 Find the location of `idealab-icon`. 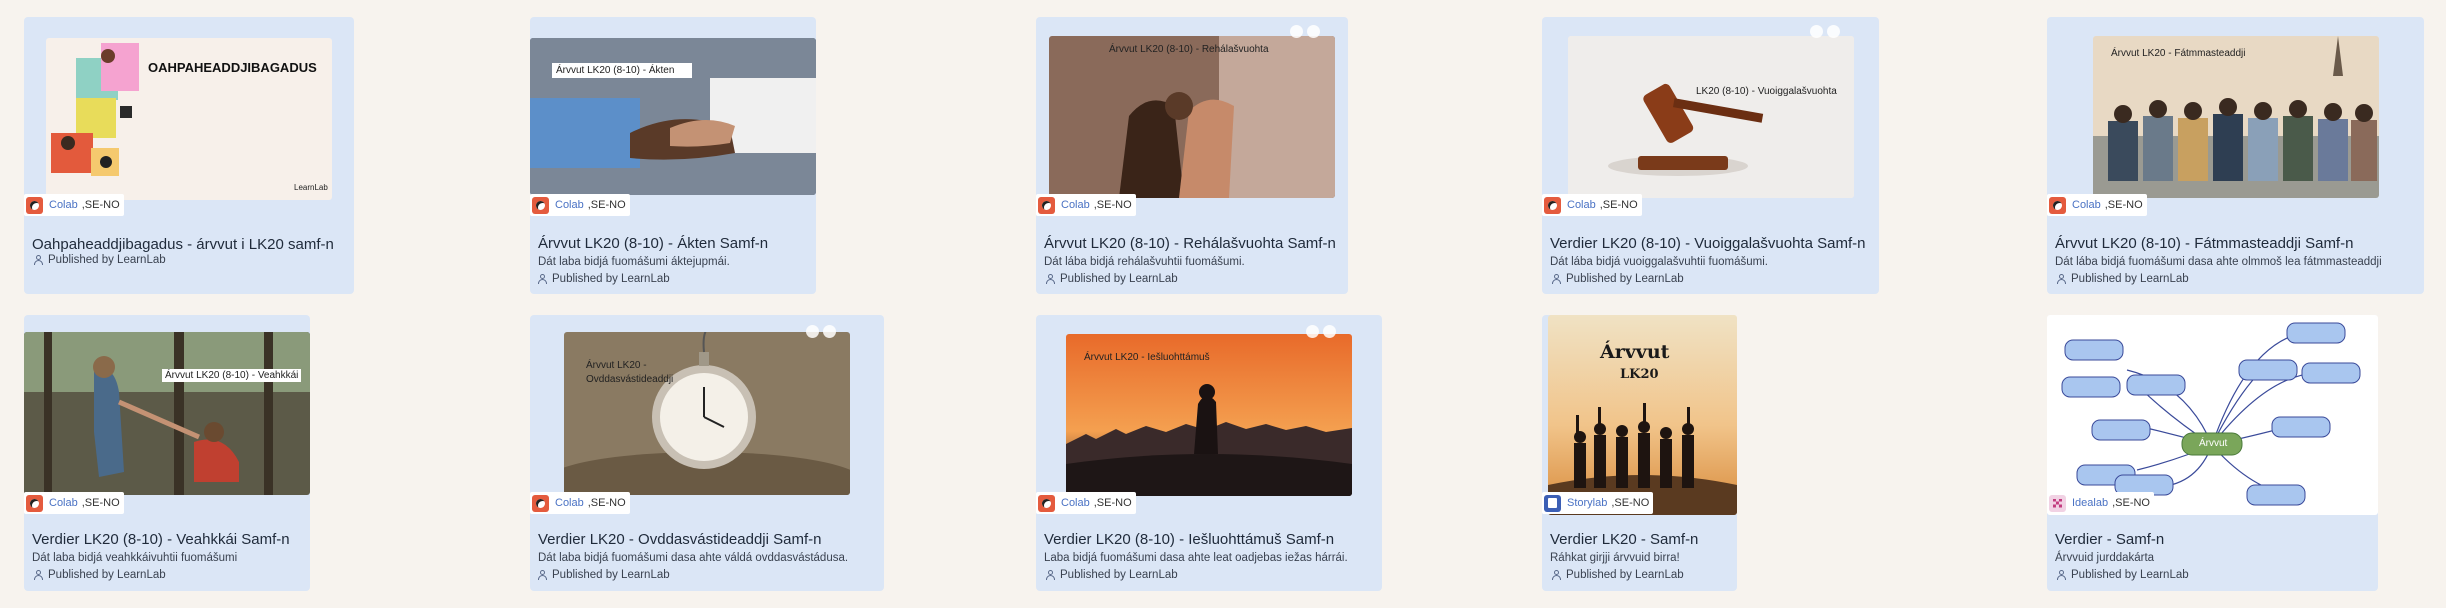

idealab-icon is located at coordinates (2057, 503).